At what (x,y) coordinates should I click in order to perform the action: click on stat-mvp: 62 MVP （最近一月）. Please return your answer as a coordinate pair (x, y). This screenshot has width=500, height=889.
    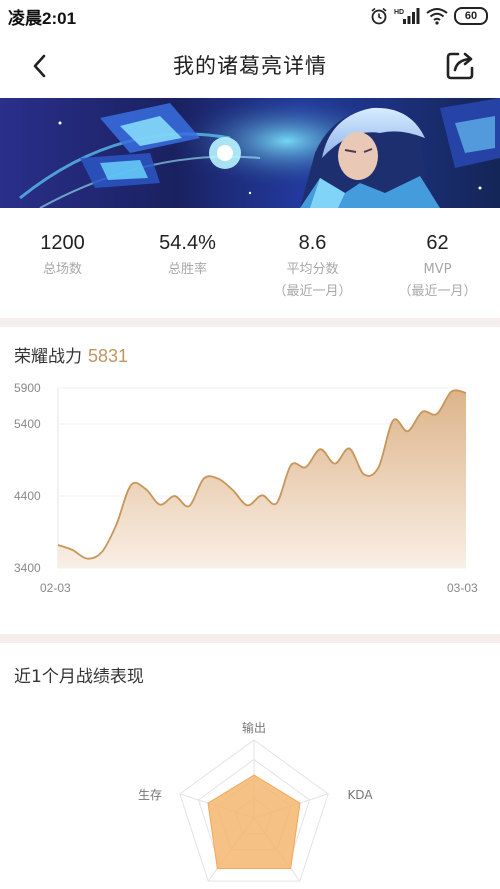
    Looking at the image, I should click on (437, 267).